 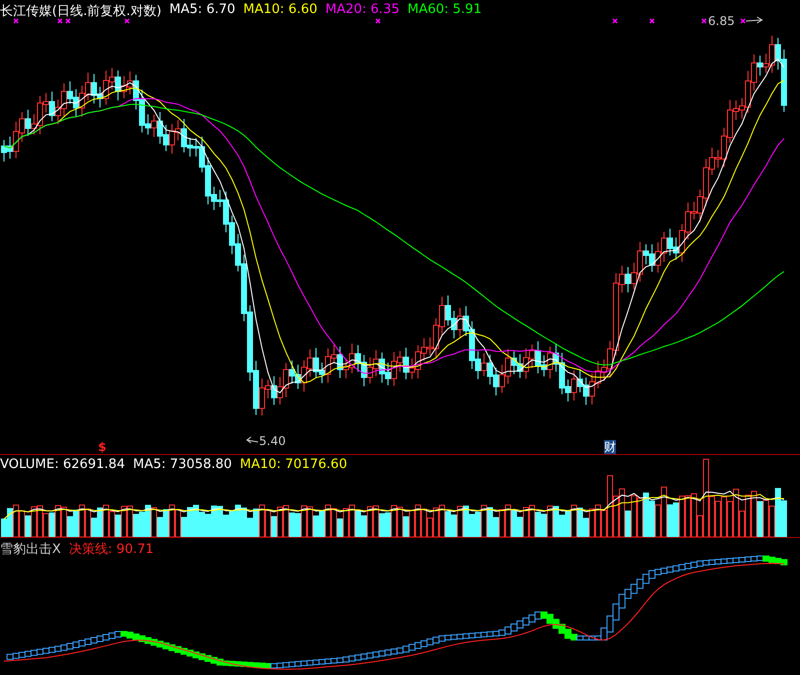 I want to click on volume-legend: VOLUME: 62691.84, so click(x=62, y=464).